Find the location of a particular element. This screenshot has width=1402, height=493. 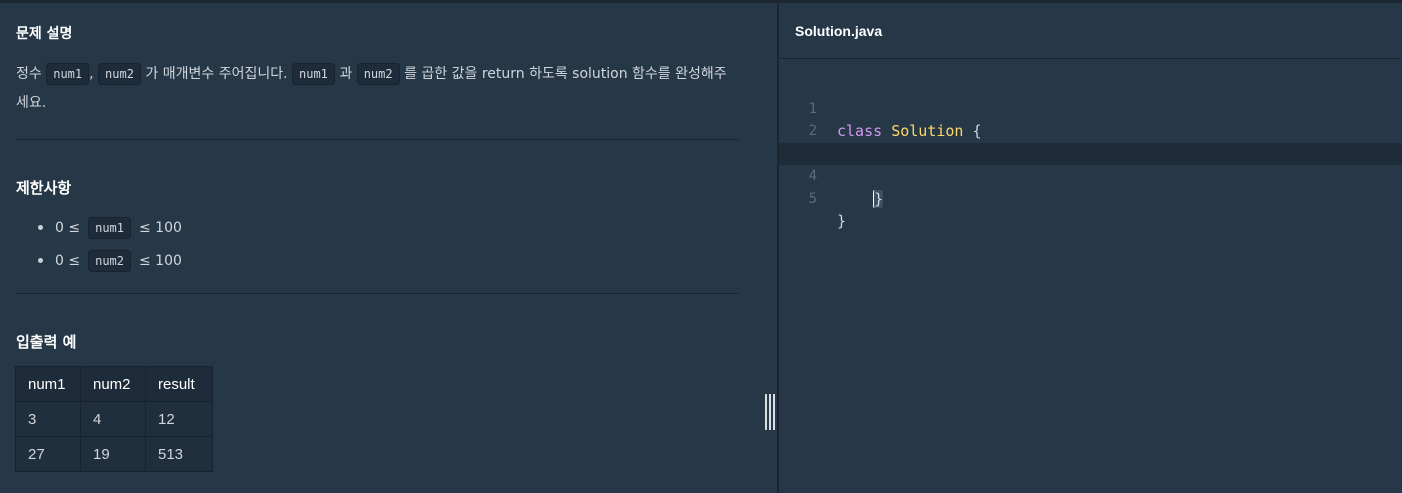

table-cell: 4 is located at coordinates (113, 419).